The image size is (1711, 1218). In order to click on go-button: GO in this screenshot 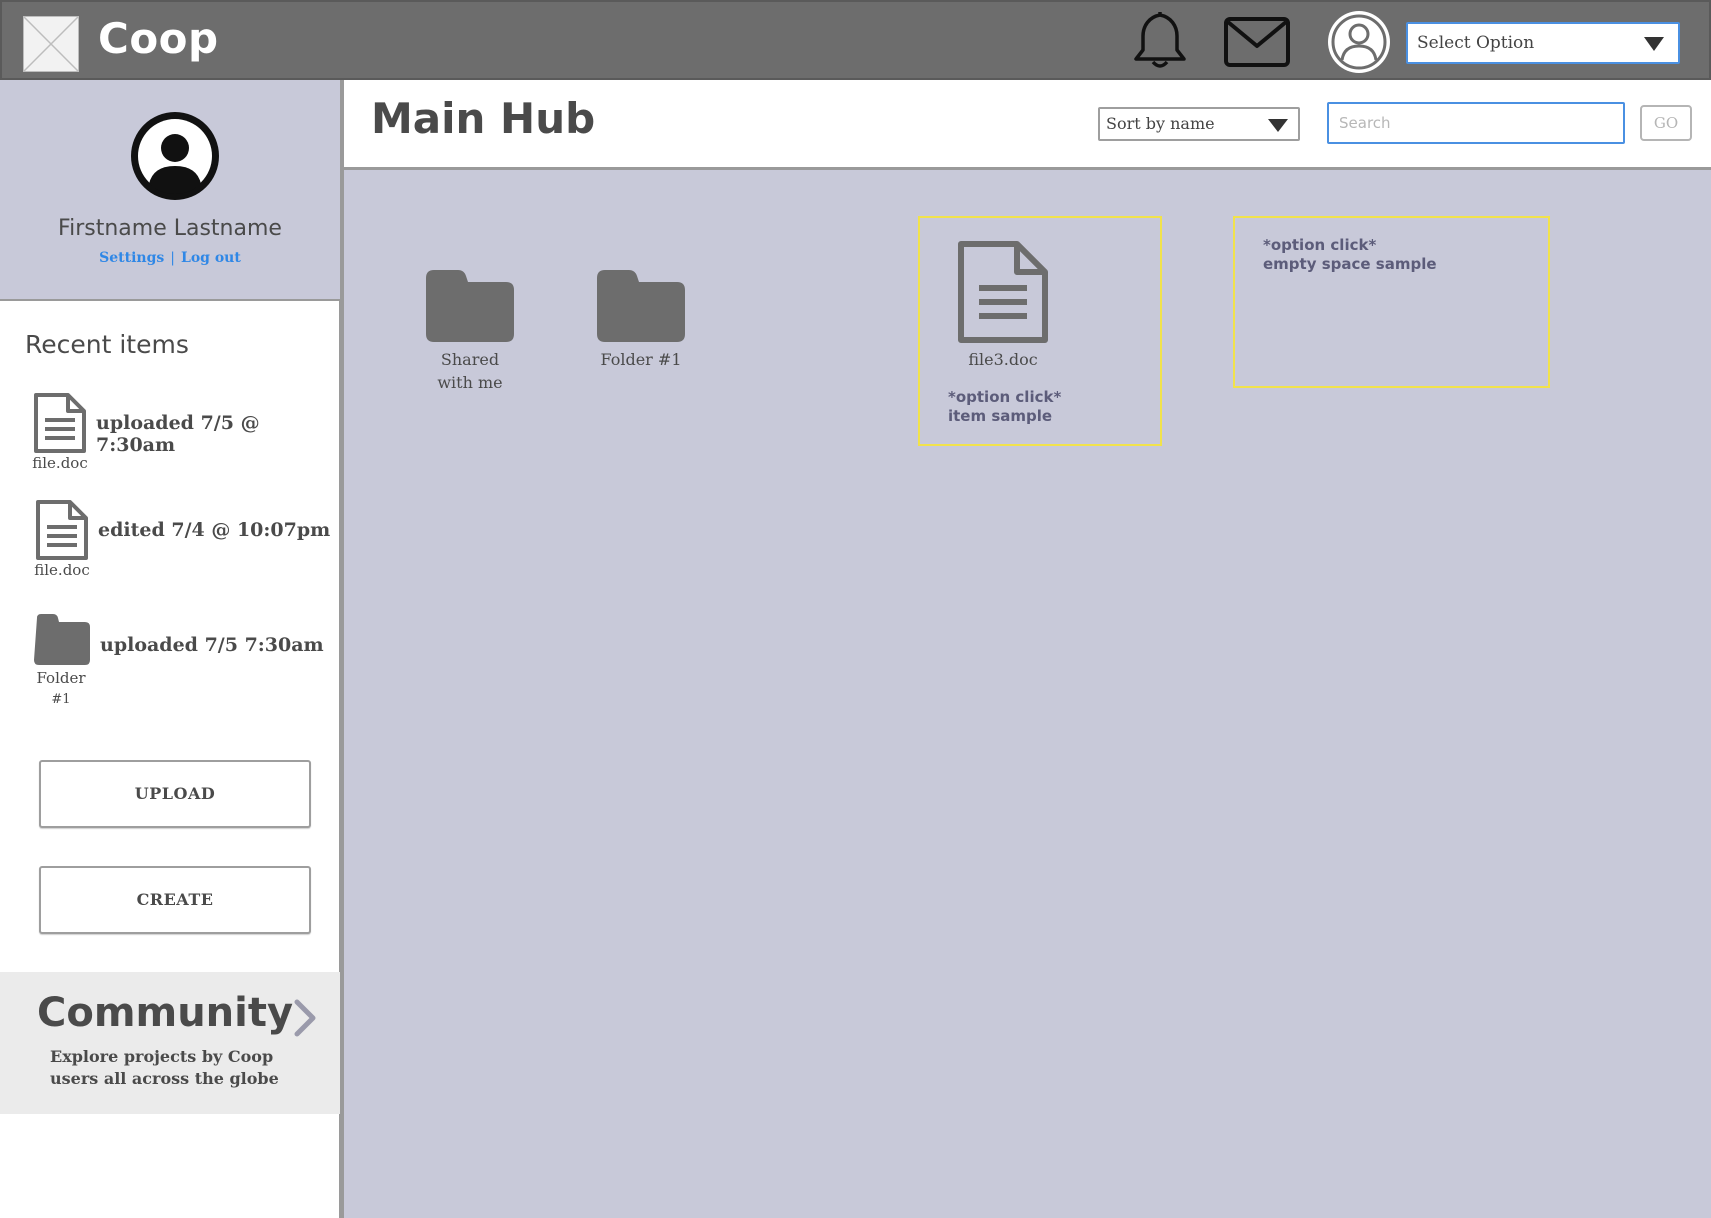, I will do `click(1666, 123)`.